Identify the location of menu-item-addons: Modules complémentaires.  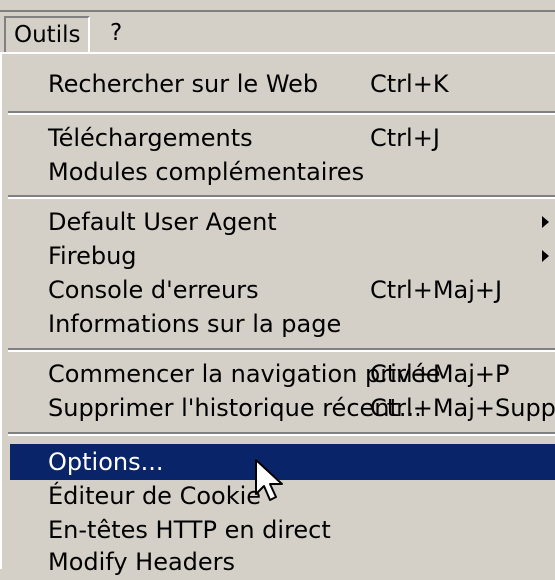
(278, 172).